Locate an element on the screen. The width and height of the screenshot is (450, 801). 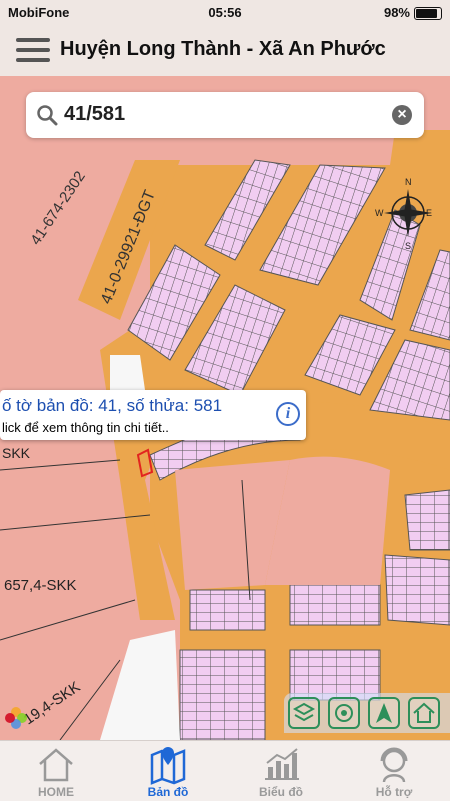
compass-e: E is located at coordinates (429, 213).